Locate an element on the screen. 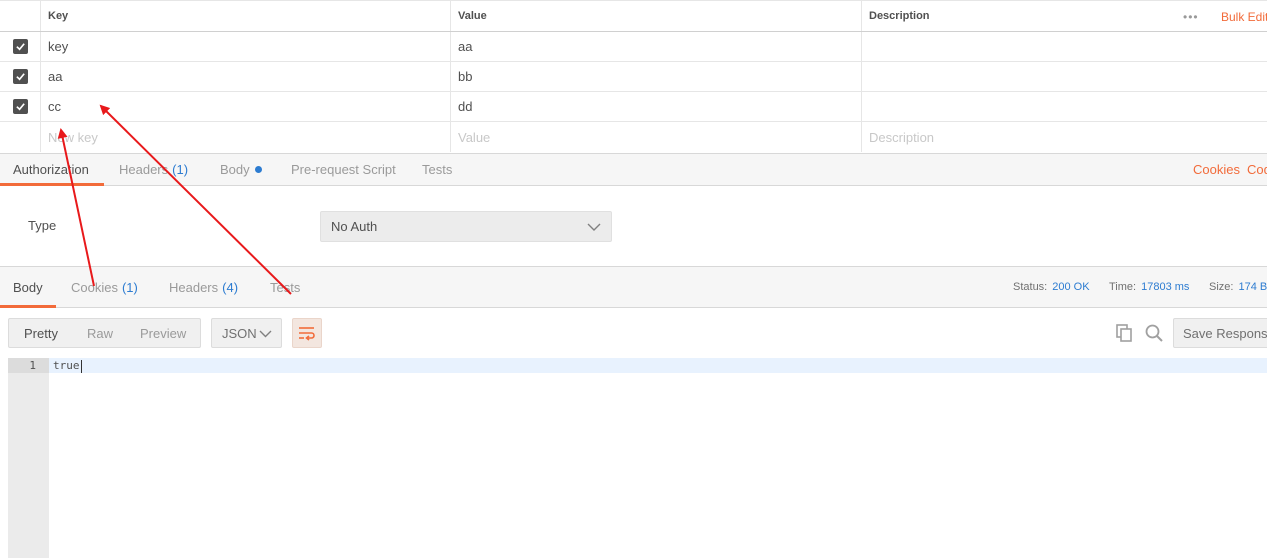  param-row: cc dd is located at coordinates (633, 107).